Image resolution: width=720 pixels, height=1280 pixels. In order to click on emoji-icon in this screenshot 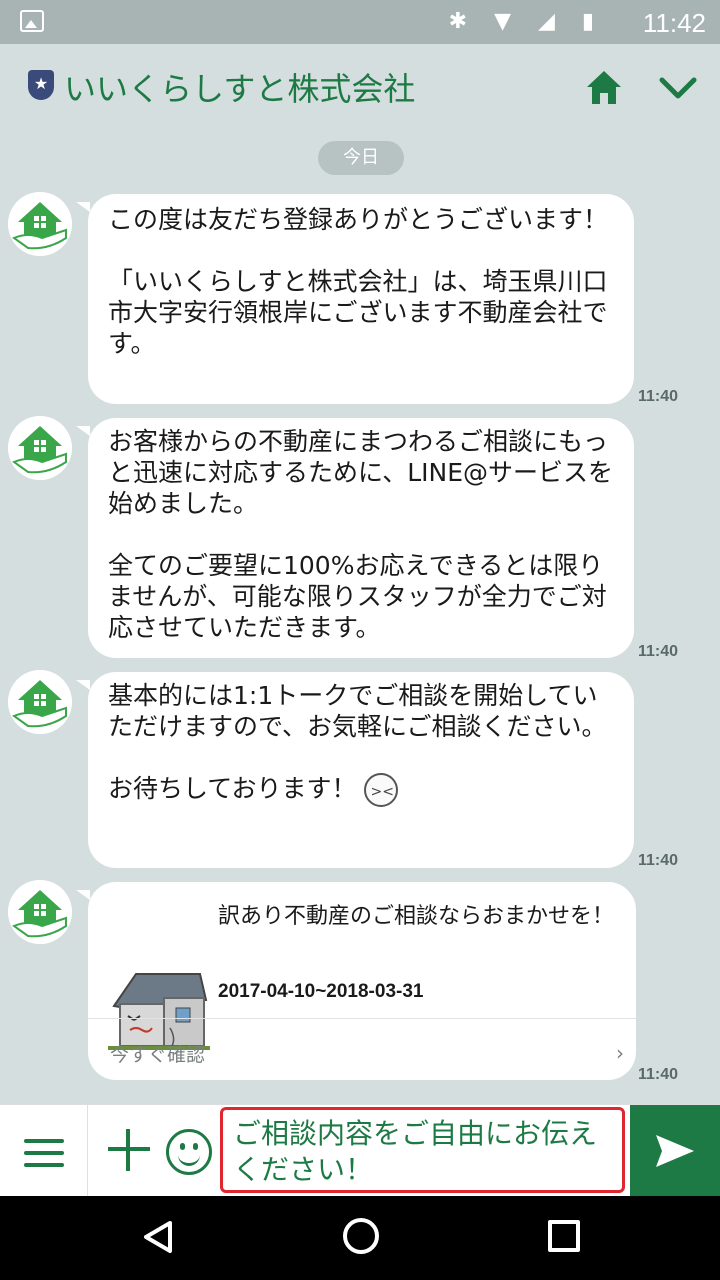, I will do `click(189, 1152)`.